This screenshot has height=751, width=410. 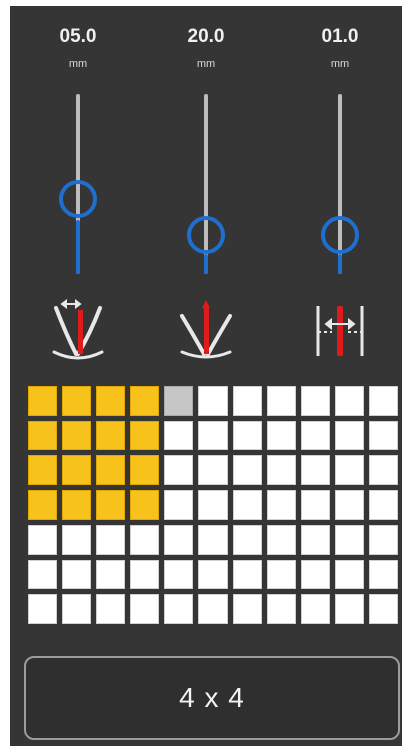 What do you see at coordinates (212, 698) in the screenshot?
I see `grid-size-button: 4 x 4` at bounding box center [212, 698].